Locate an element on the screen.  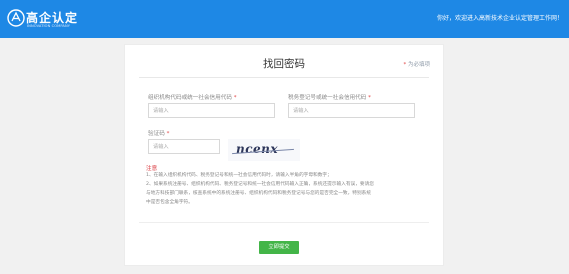
required-hint-text: 为必填项 is located at coordinates (418, 65).